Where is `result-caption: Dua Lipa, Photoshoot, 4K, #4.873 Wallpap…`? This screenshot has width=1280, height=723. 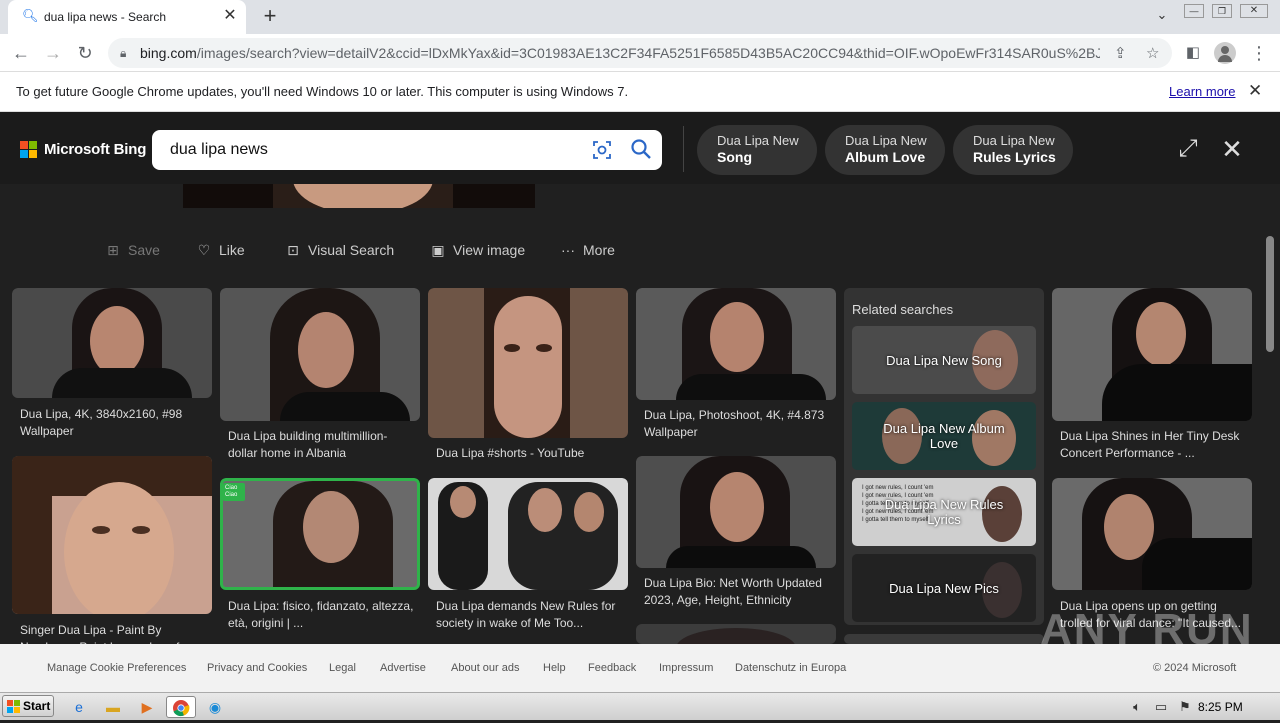 result-caption: Dua Lipa, Photoshoot, 4K, #4.873 Wallpap… is located at coordinates (734, 423).